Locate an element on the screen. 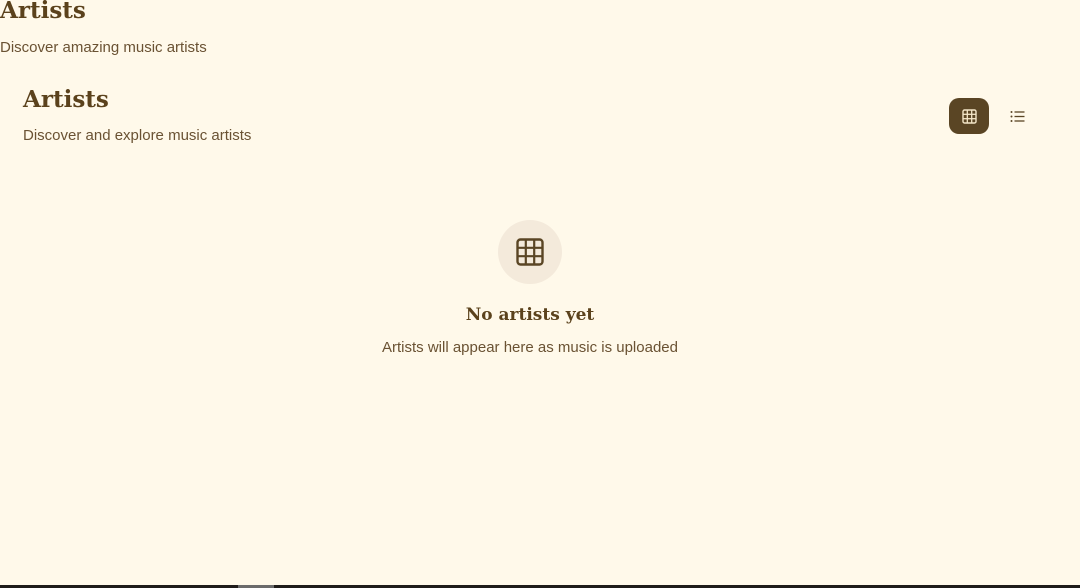  section-subtitle: Discover and explore music artists is located at coordinates (137, 135).